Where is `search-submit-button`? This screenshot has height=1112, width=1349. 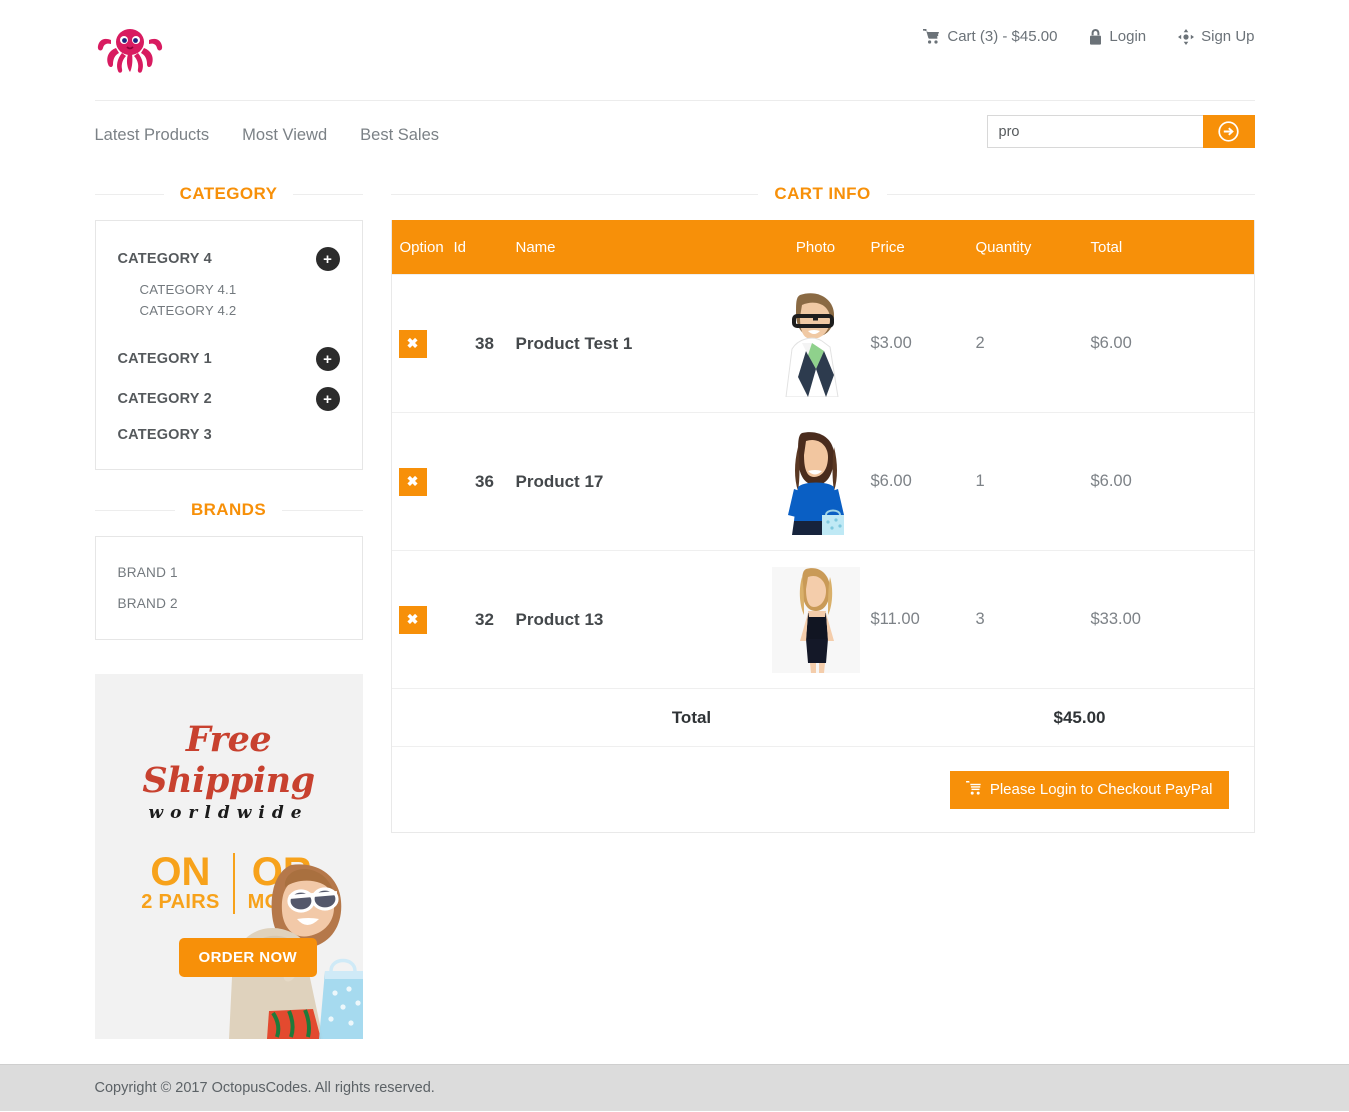
search-submit-button is located at coordinates (1228, 131).